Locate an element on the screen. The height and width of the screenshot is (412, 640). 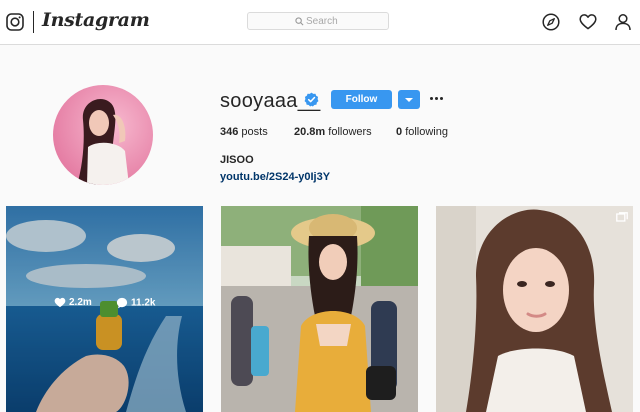
carousel-icon is located at coordinates (622, 217).